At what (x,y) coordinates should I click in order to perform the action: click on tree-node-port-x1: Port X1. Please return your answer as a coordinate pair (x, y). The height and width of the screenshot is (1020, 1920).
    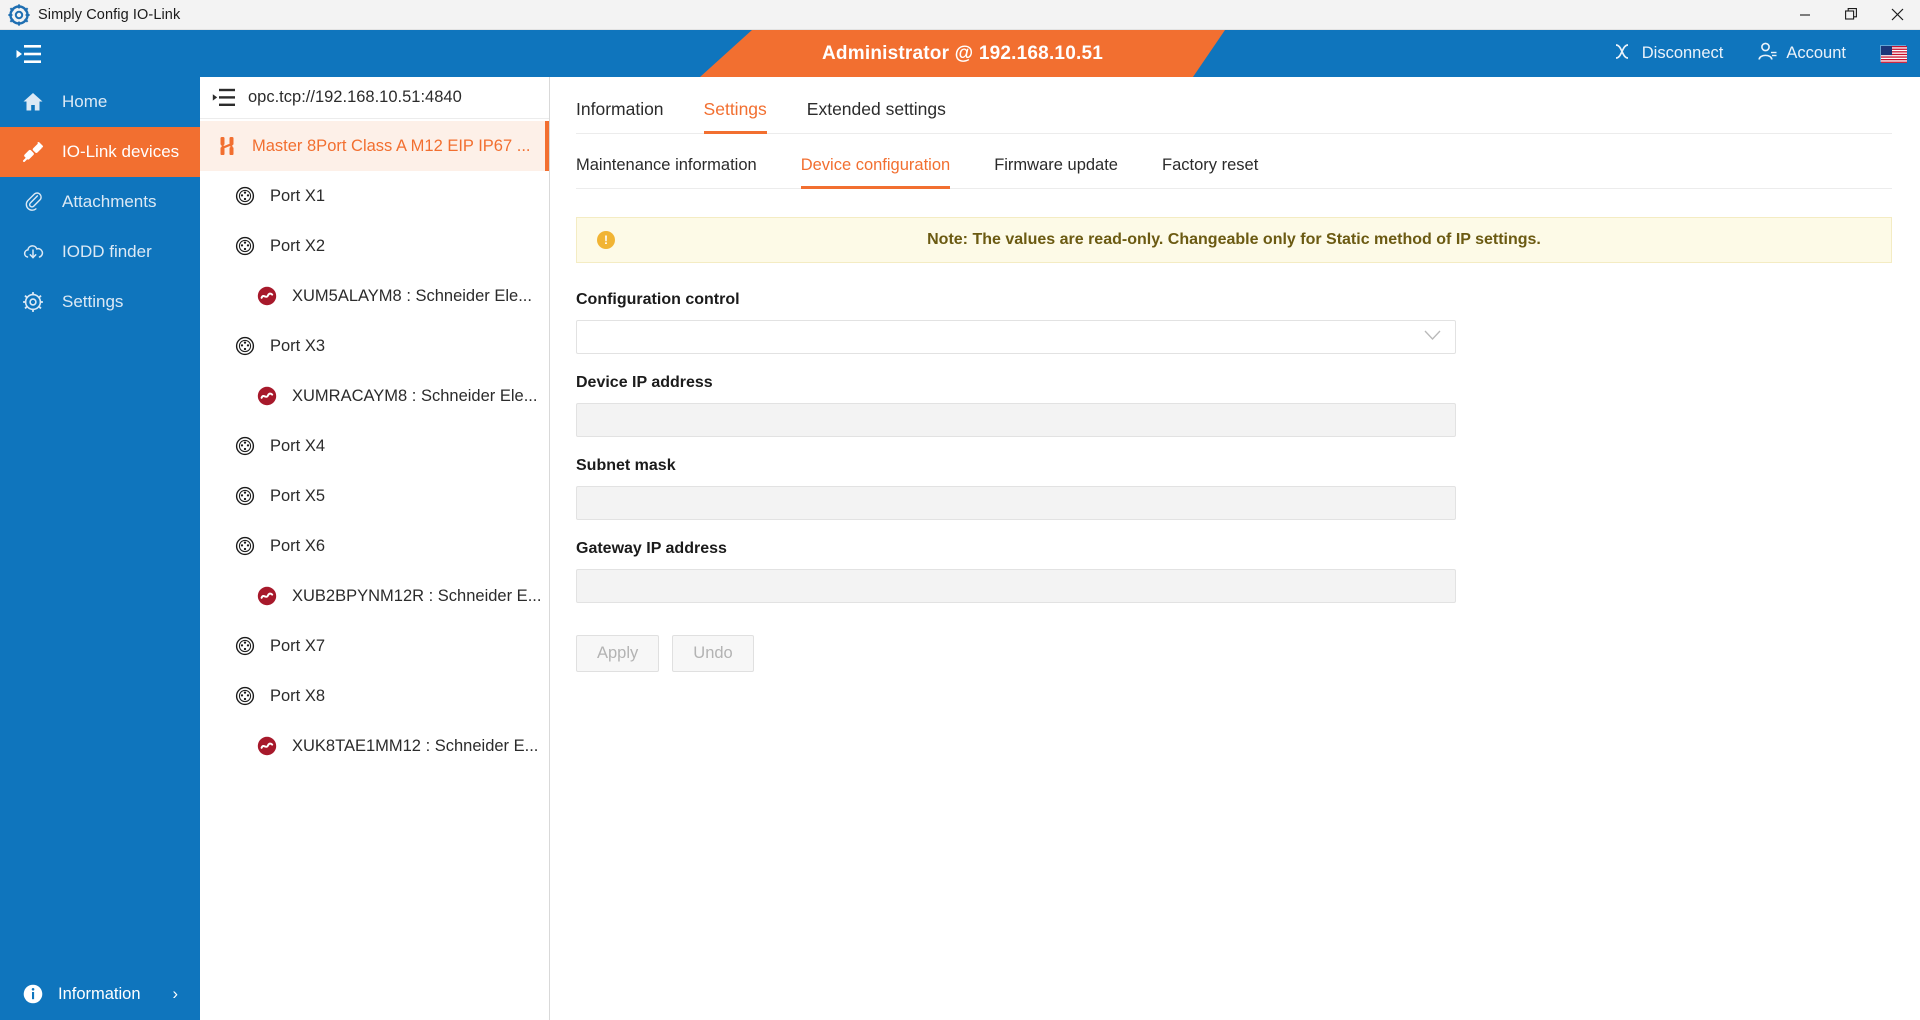
    Looking at the image, I should click on (374, 196).